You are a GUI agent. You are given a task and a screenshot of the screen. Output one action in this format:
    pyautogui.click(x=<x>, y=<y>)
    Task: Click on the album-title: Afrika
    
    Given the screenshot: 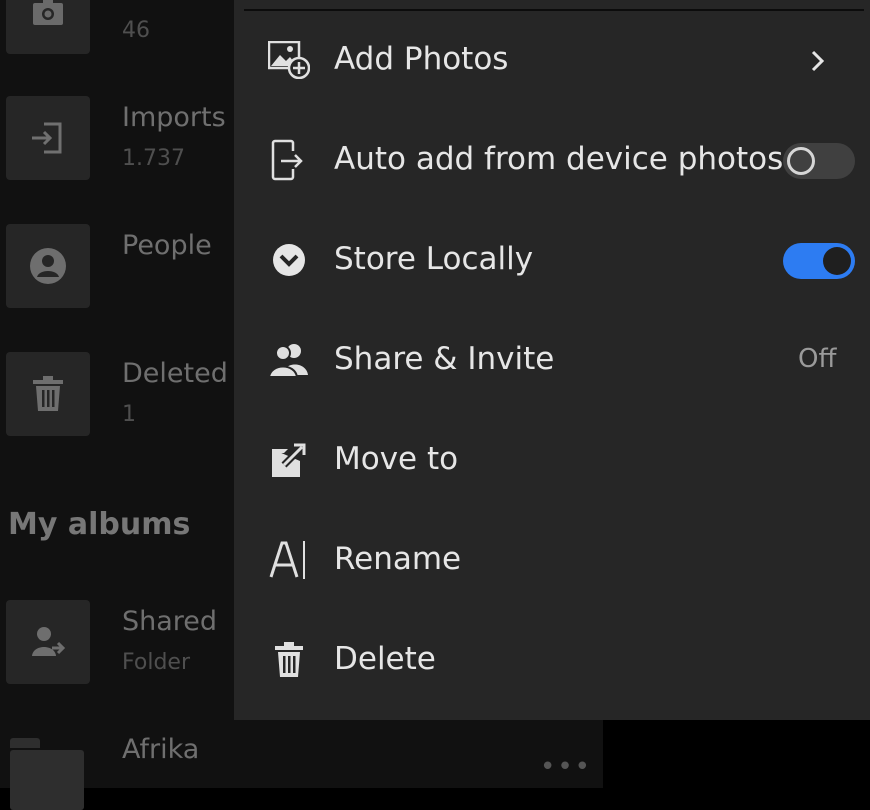 What is the action you would take?
    pyautogui.click(x=161, y=749)
    